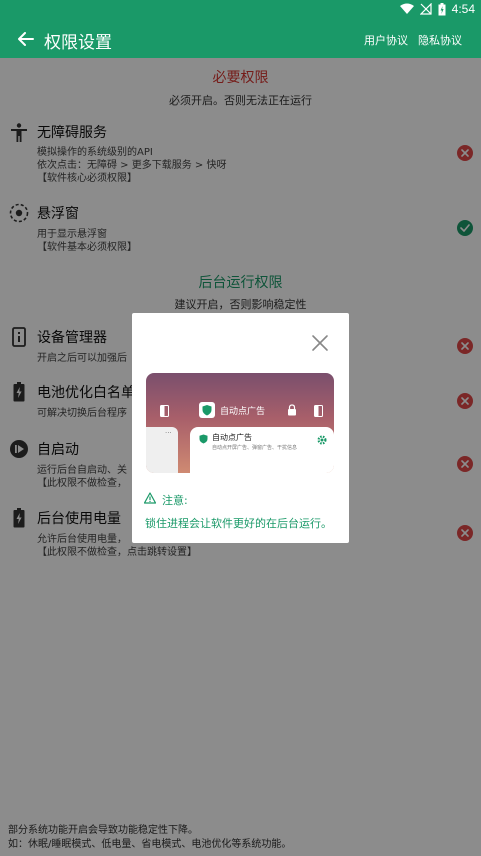  I want to click on promo-card-previous, so click(162, 450).